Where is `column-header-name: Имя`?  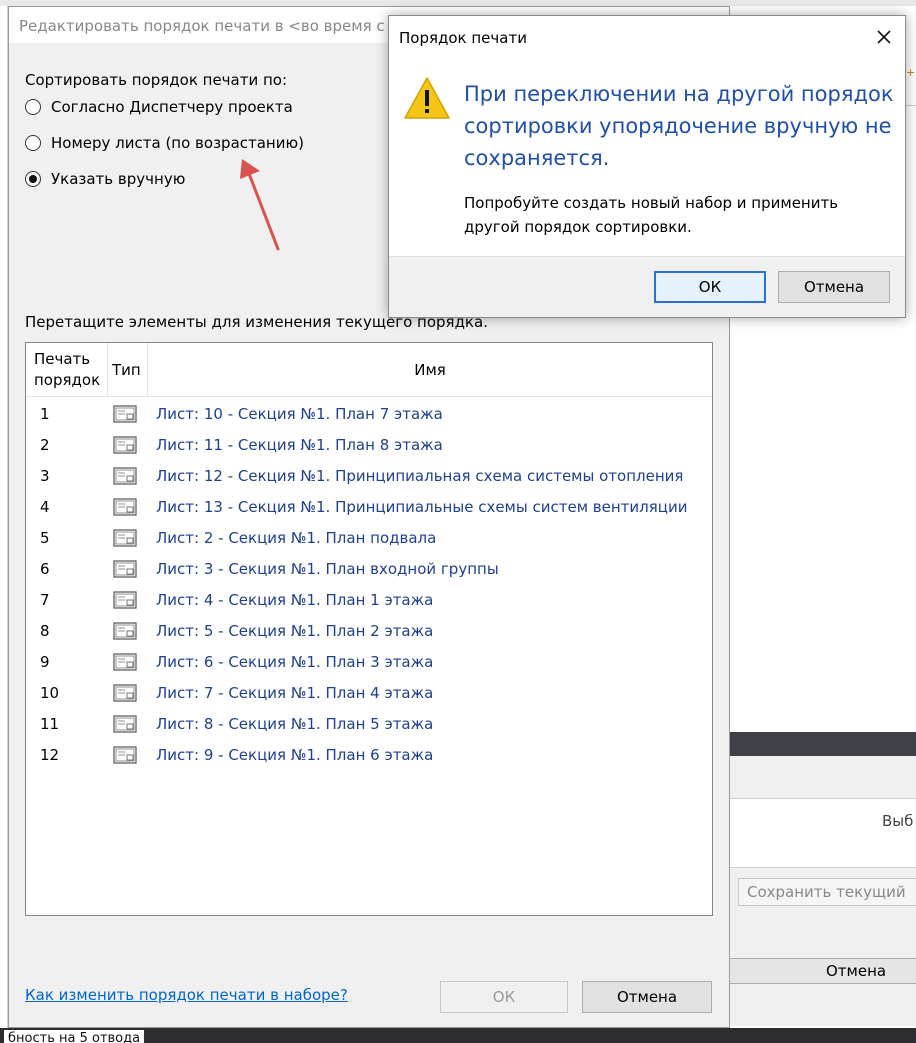 column-header-name: Имя is located at coordinates (430, 370).